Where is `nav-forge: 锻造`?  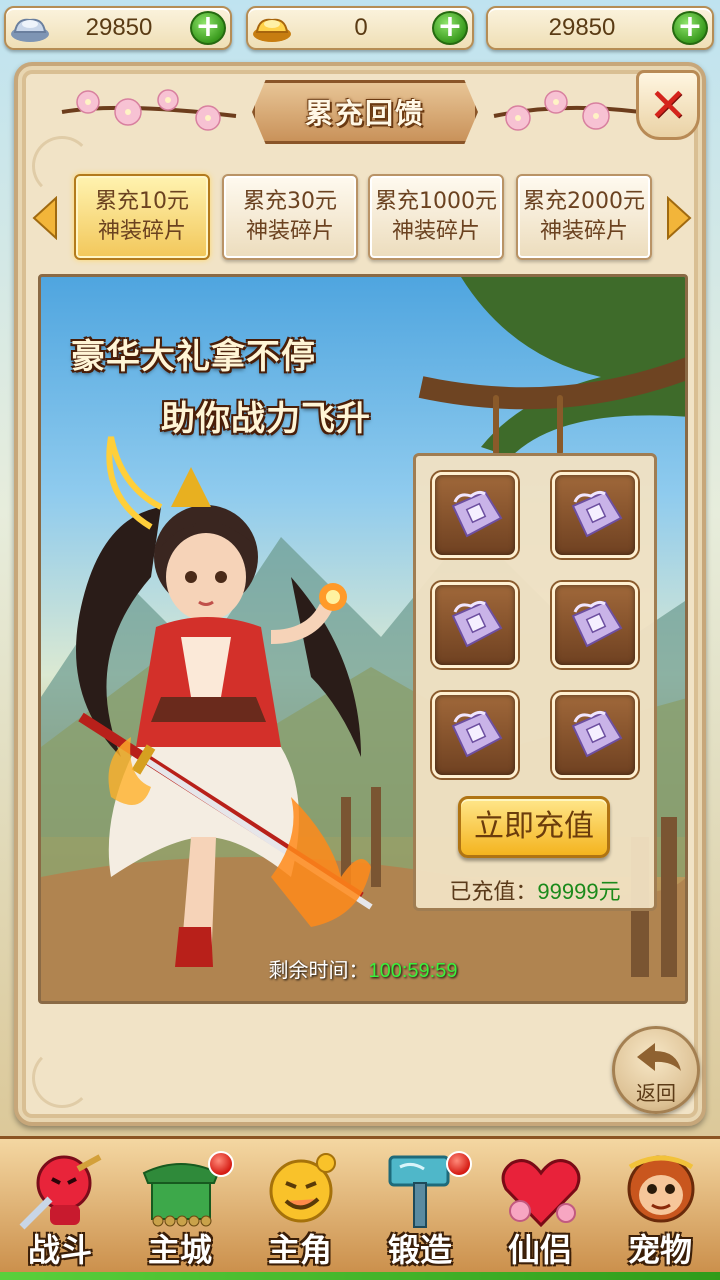
nav-forge: 锻造 is located at coordinates (420, 1209).